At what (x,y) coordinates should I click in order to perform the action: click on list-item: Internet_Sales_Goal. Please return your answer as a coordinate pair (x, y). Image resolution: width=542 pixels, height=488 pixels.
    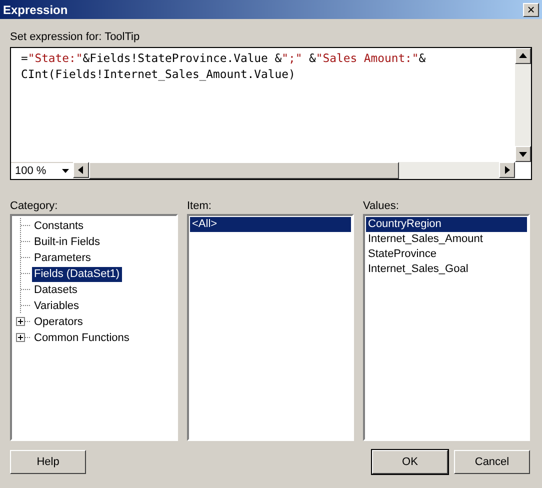
    Looking at the image, I should click on (446, 269).